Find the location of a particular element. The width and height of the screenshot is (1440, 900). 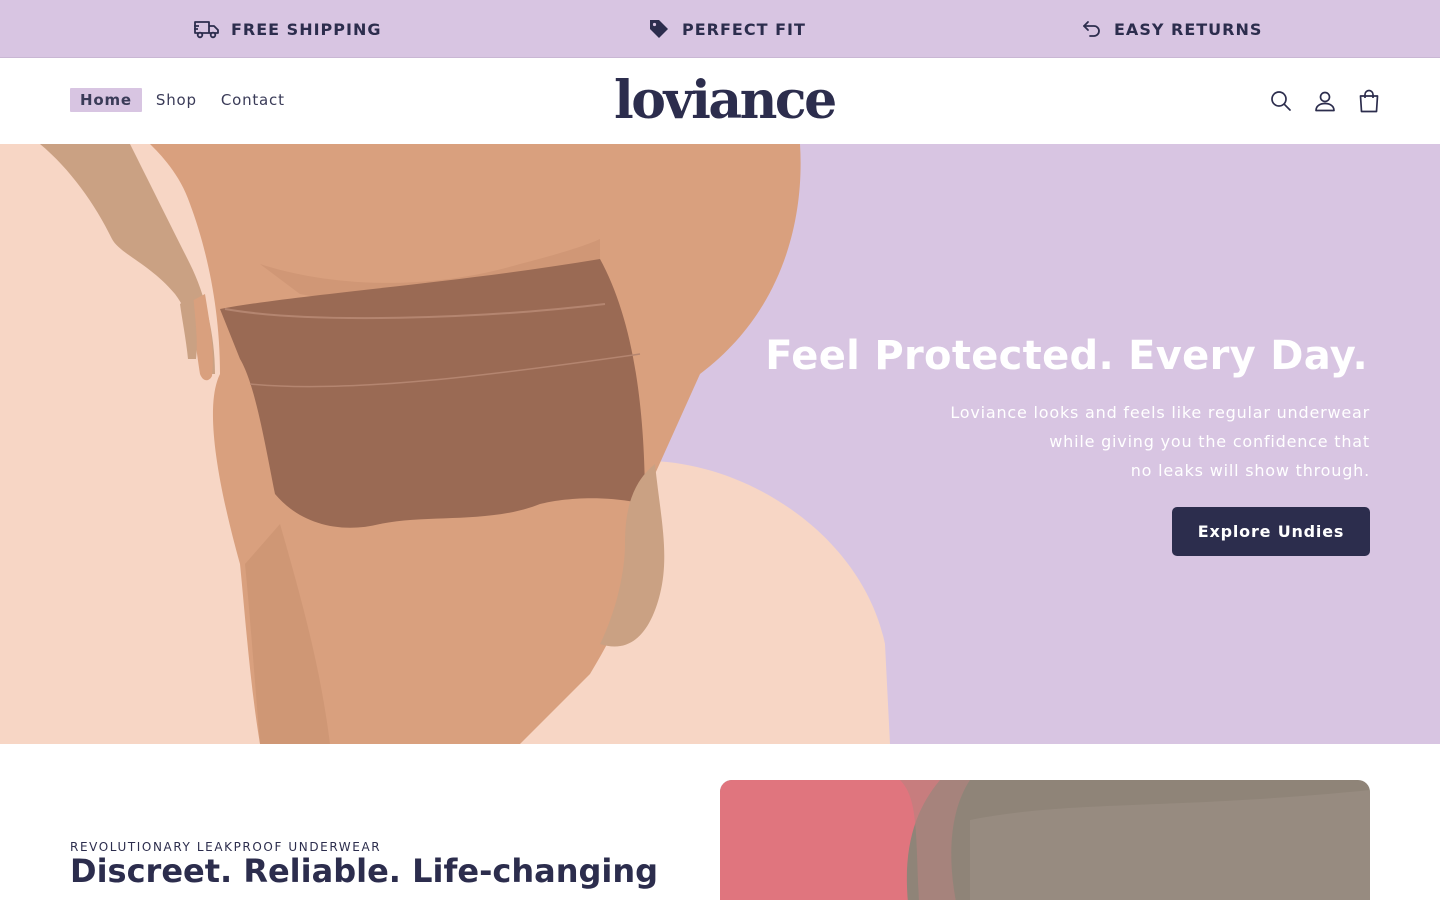

announcement-bar: FREE SHIPPING PERFECT FIT EASY RETURNS is located at coordinates (720, 29).